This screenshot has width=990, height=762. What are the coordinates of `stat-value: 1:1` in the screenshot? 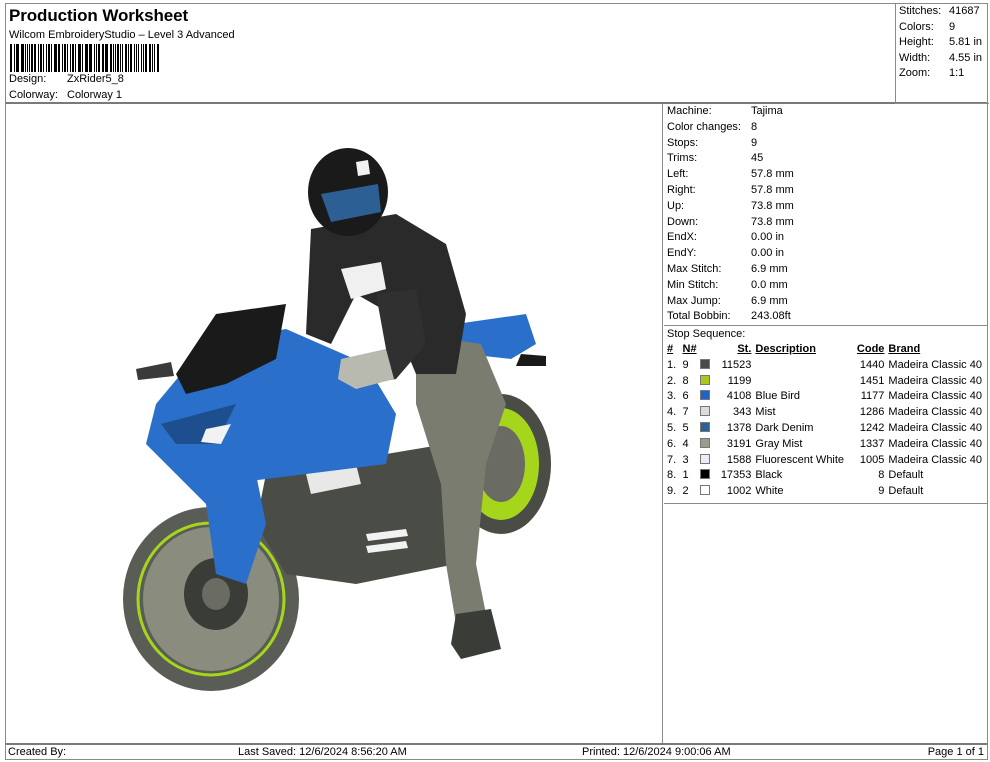 It's located at (957, 73).